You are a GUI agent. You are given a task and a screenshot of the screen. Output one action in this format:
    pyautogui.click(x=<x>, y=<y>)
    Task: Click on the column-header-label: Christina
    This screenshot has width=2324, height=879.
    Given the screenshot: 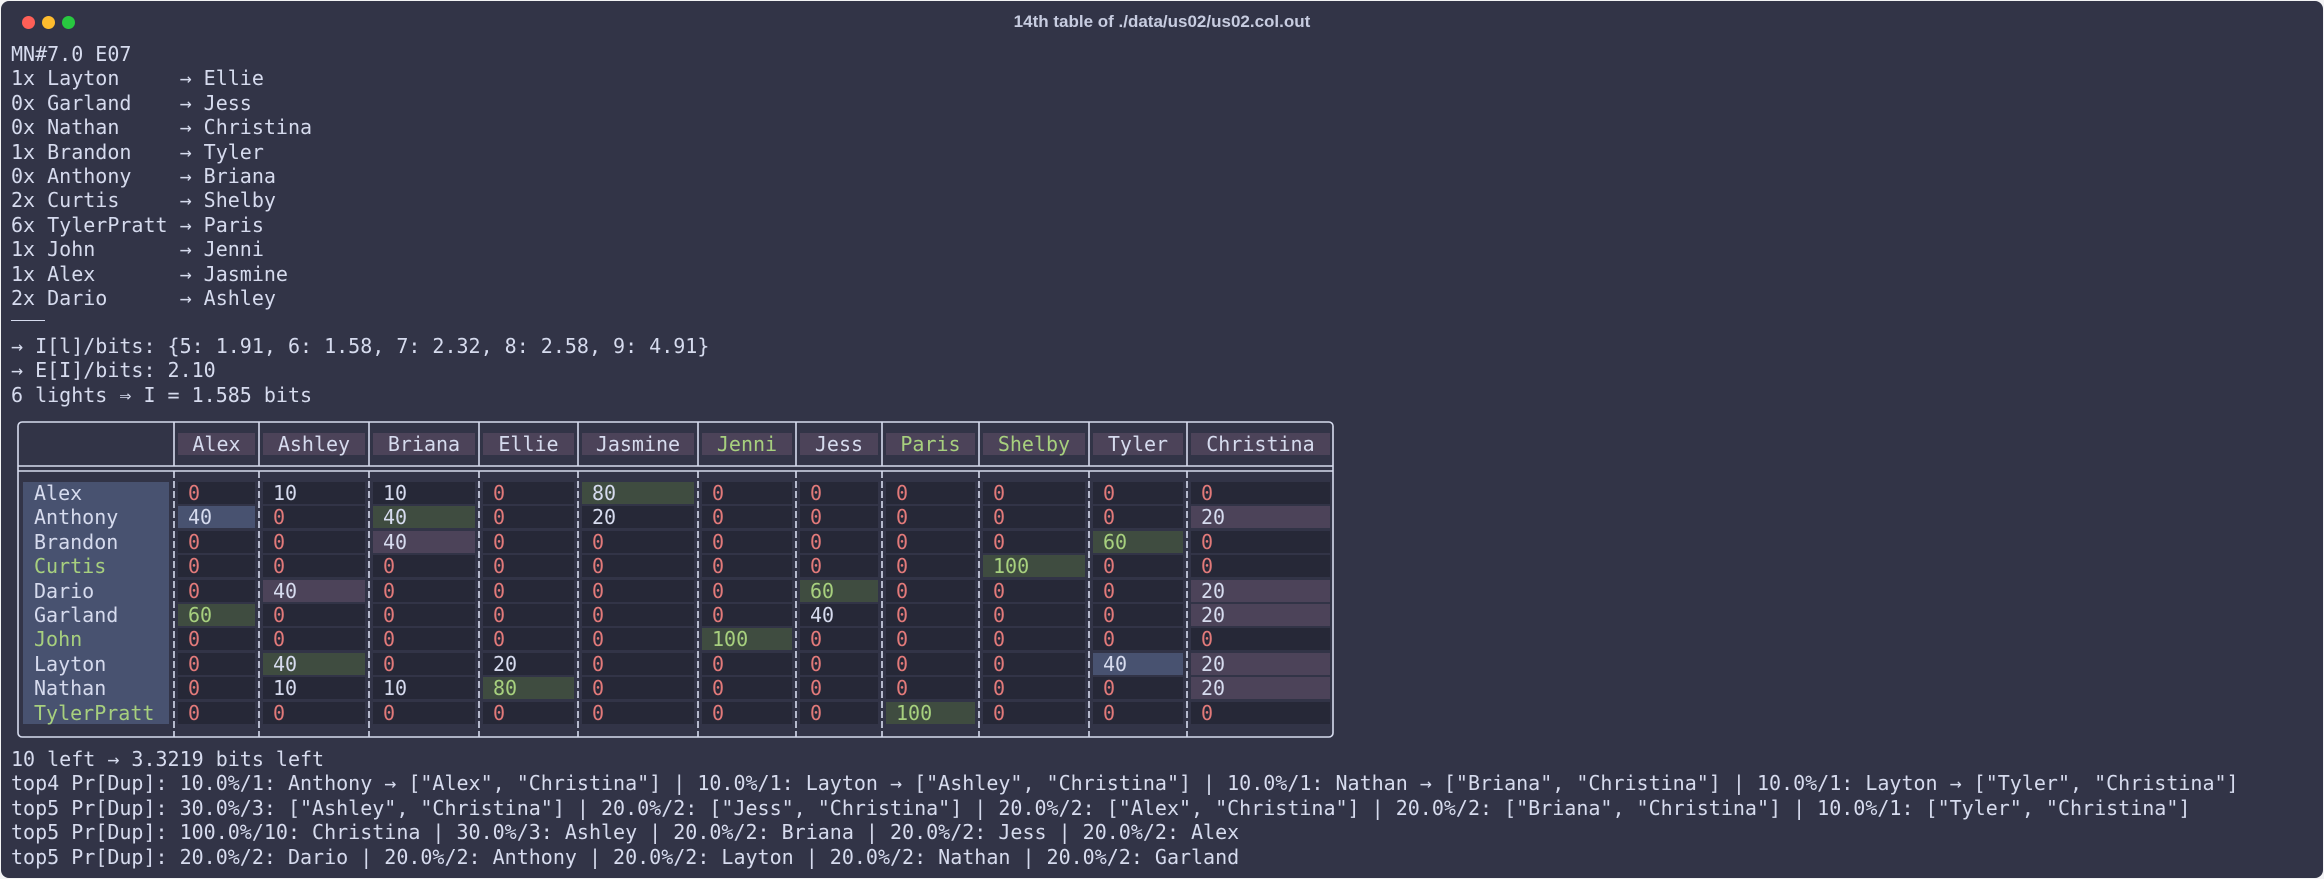 What is the action you would take?
    pyautogui.click(x=1260, y=444)
    